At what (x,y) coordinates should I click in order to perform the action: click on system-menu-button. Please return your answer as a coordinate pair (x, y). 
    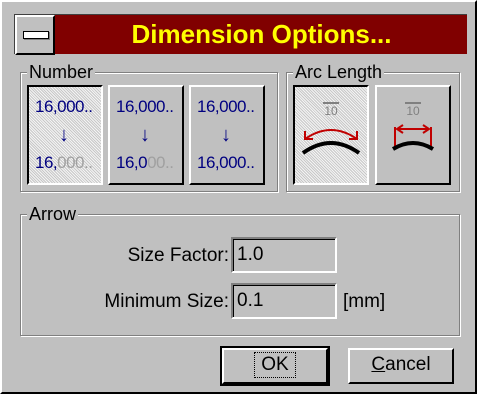
    Looking at the image, I should click on (35, 35).